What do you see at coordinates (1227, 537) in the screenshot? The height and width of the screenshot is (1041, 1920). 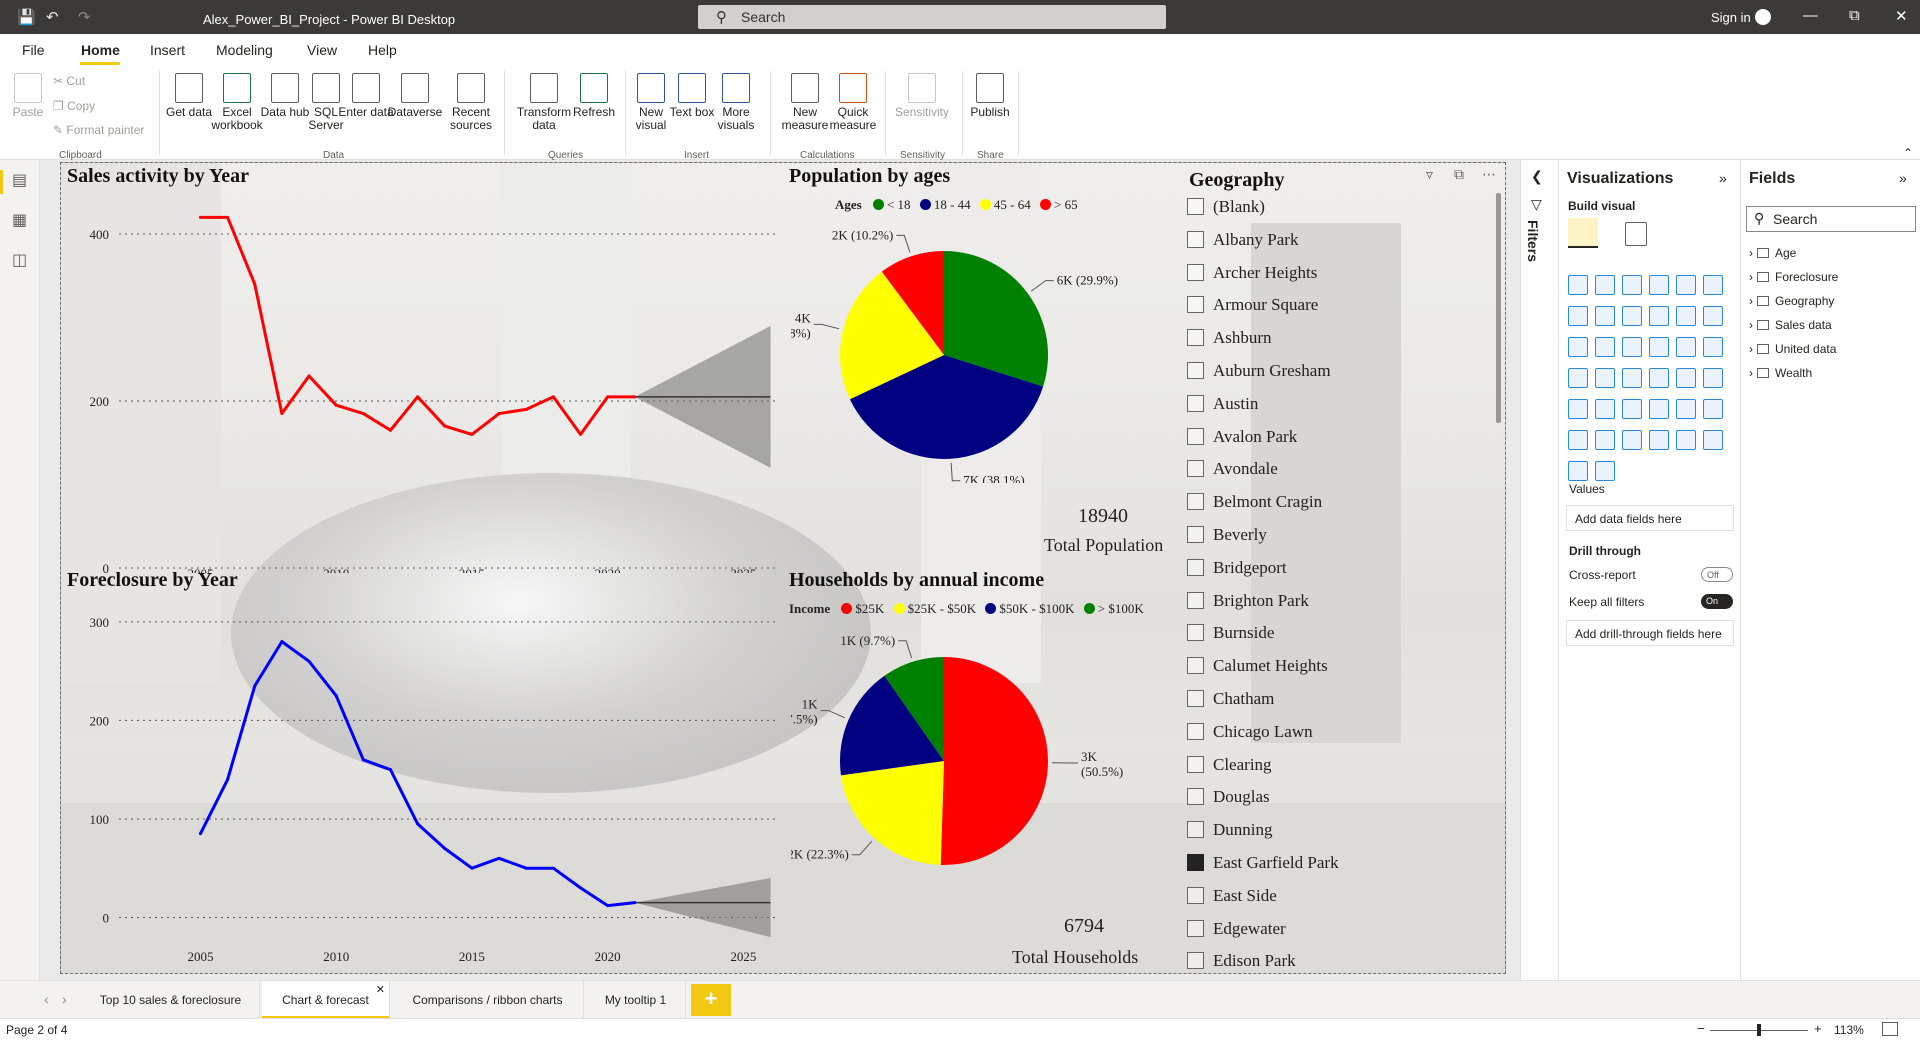 I see `slicer-item: Beverly` at bounding box center [1227, 537].